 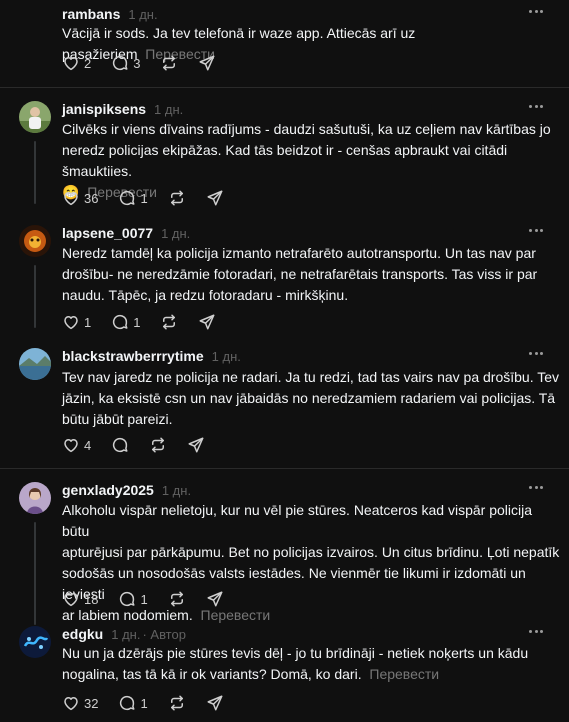 What do you see at coordinates (137, 63) in the screenshot?
I see `reply-count: 3` at bounding box center [137, 63].